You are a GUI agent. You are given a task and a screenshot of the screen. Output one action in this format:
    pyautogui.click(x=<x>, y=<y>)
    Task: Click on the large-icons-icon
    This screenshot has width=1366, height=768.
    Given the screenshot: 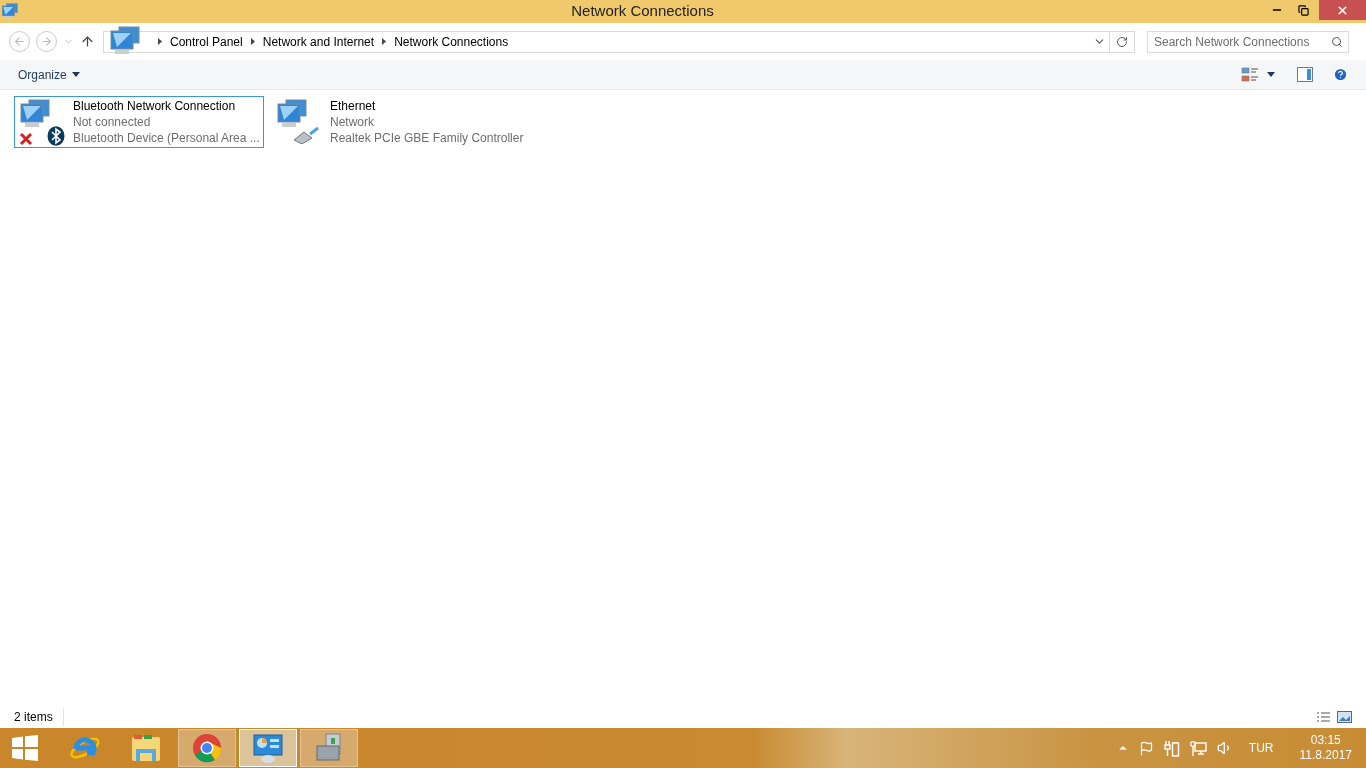 What is the action you would take?
    pyautogui.click(x=1344, y=717)
    